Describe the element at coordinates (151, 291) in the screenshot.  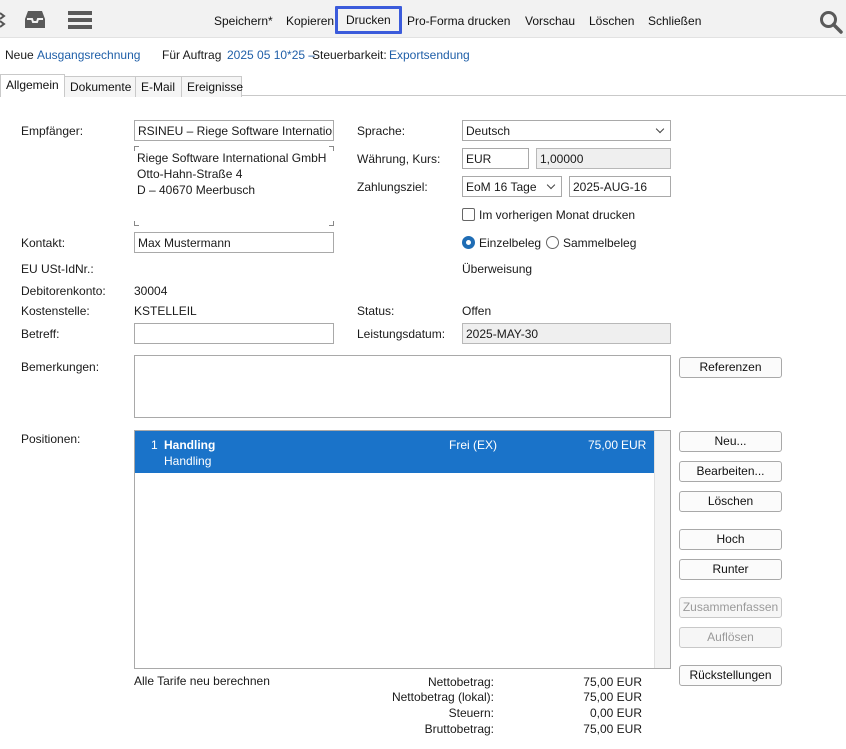
I see `debitor-value: 30004` at that location.